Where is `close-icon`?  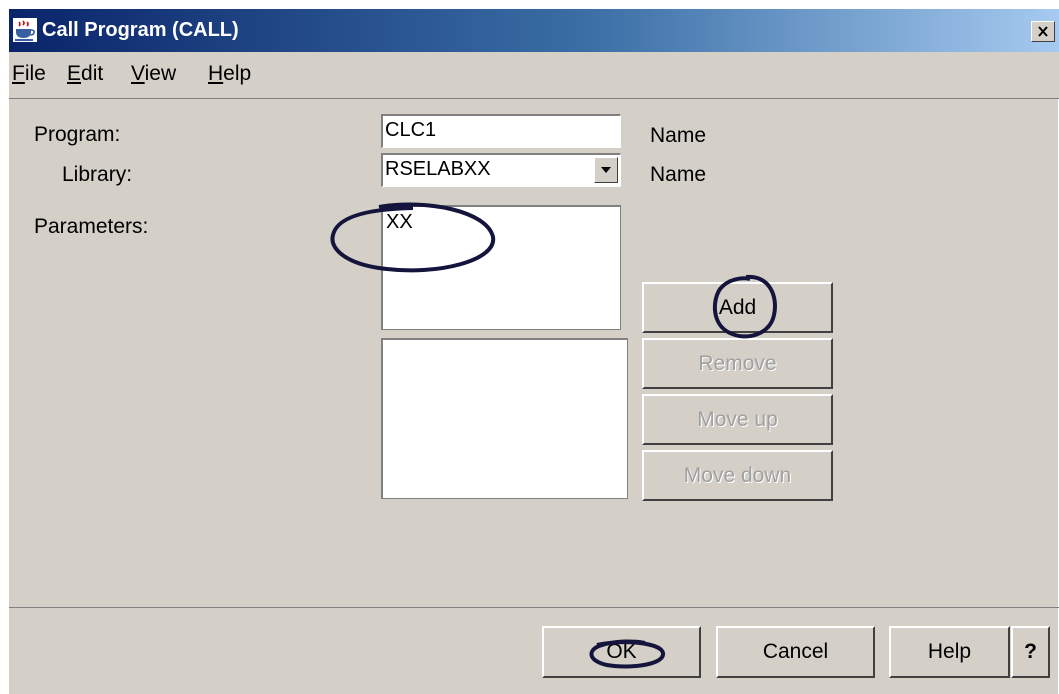 close-icon is located at coordinates (1043, 31).